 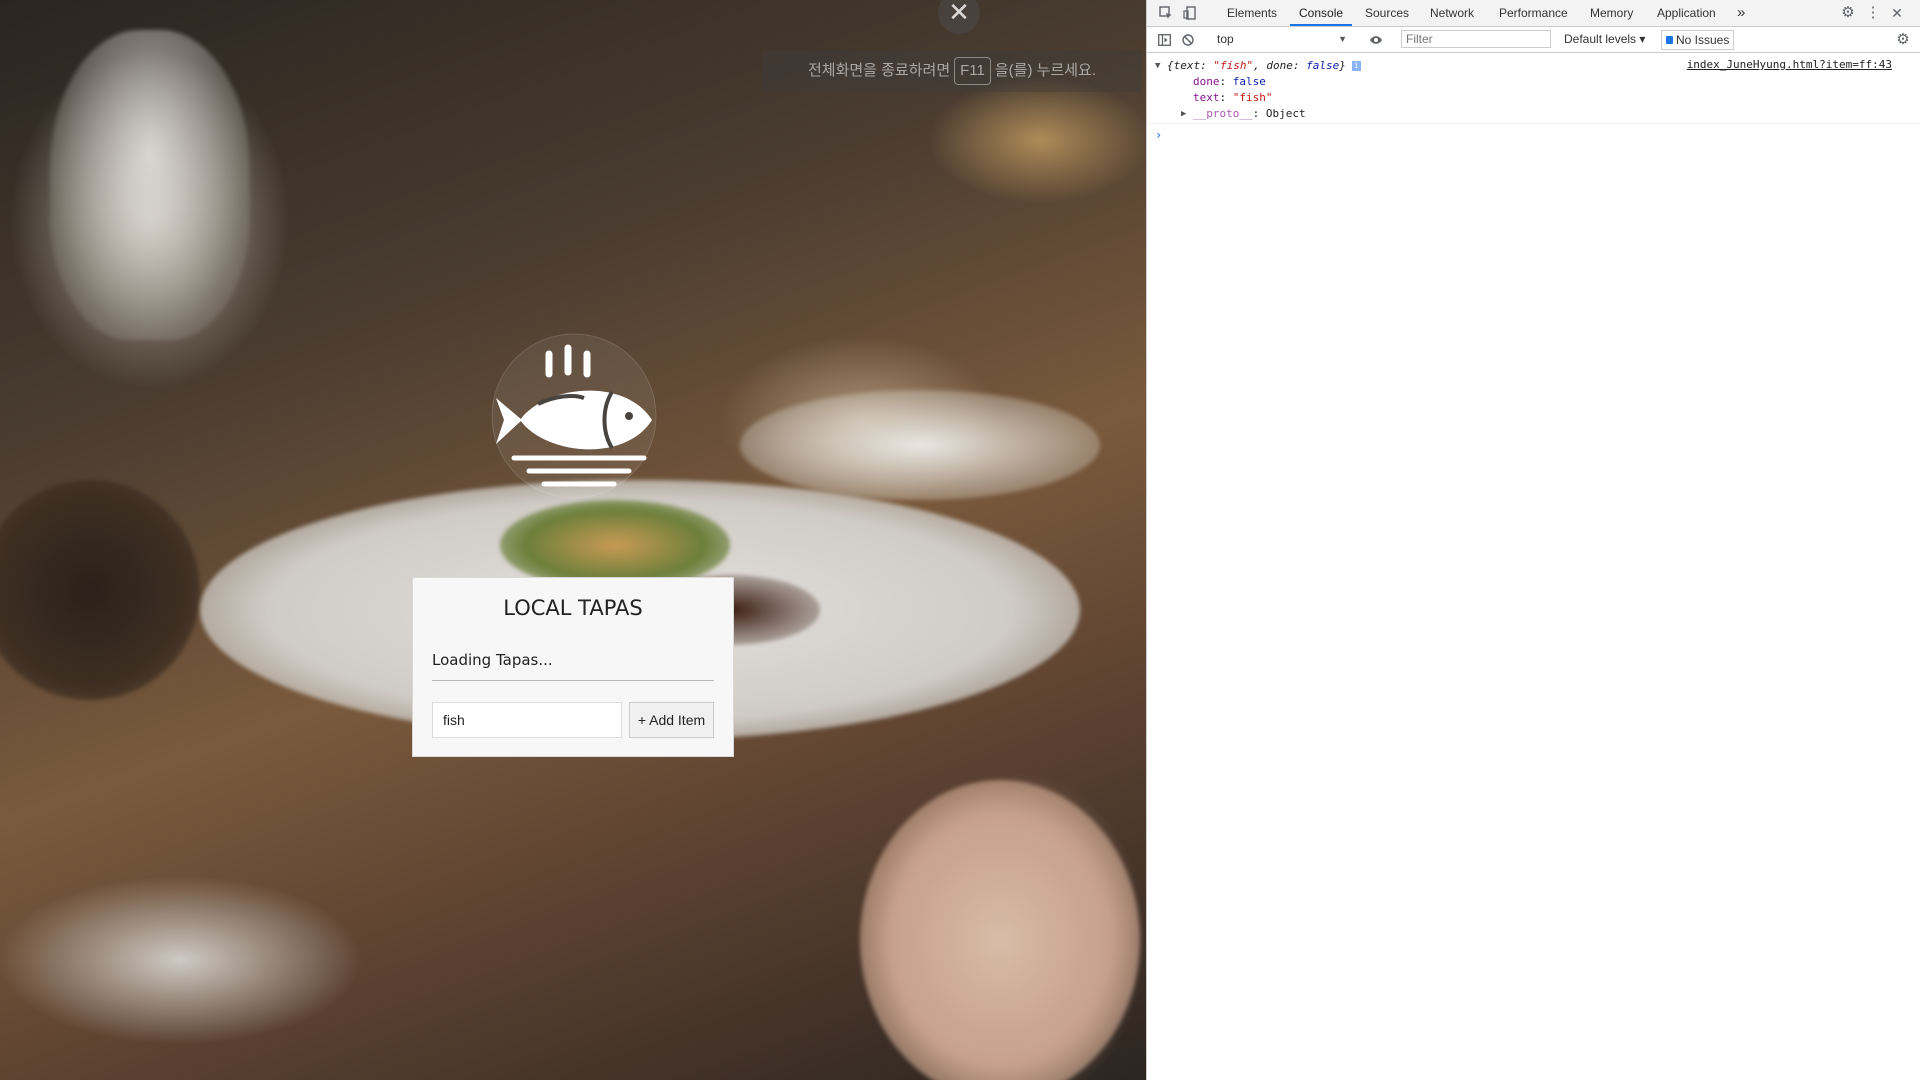 What do you see at coordinates (1233, 65) in the screenshot?
I see `summary-text-value: "fish"` at bounding box center [1233, 65].